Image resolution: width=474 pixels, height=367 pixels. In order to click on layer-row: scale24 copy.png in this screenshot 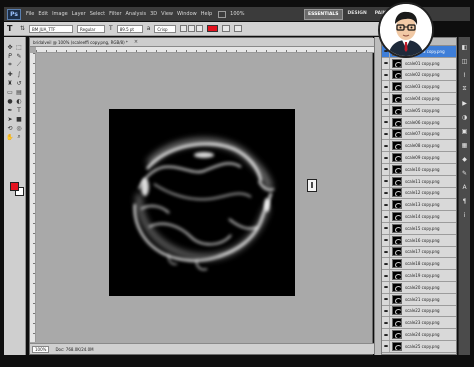, I will do `click(419, 335)`.